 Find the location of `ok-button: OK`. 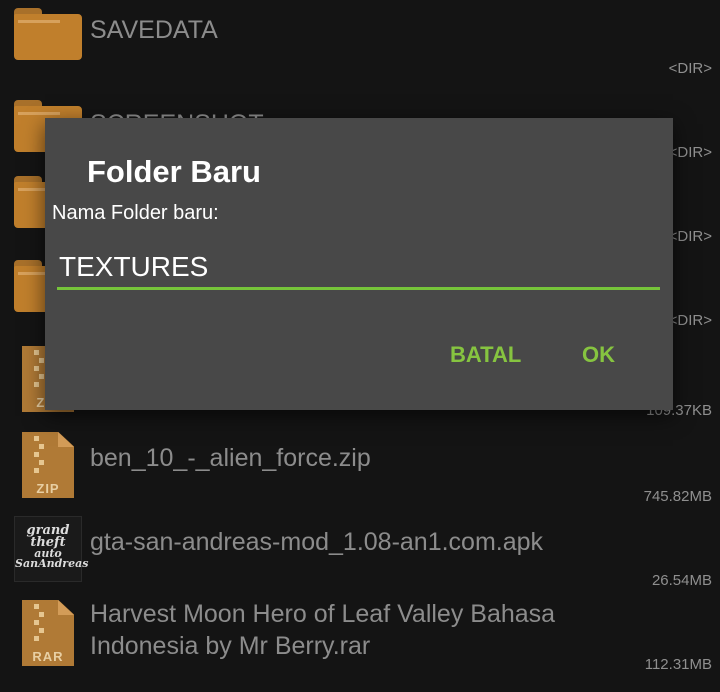

ok-button: OK is located at coordinates (598, 355).